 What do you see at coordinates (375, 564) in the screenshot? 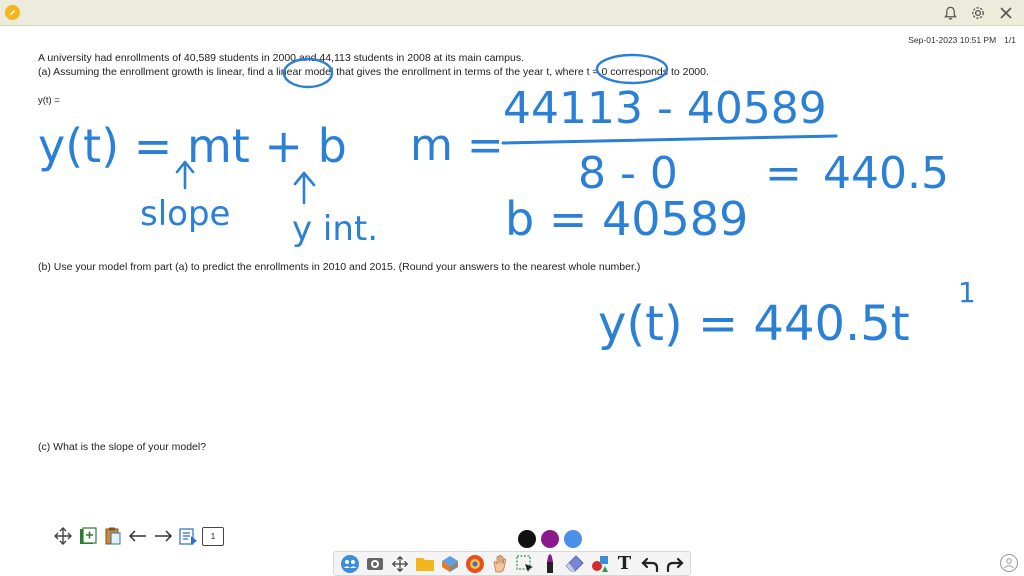
I see `screenshot-icon` at bounding box center [375, 564].